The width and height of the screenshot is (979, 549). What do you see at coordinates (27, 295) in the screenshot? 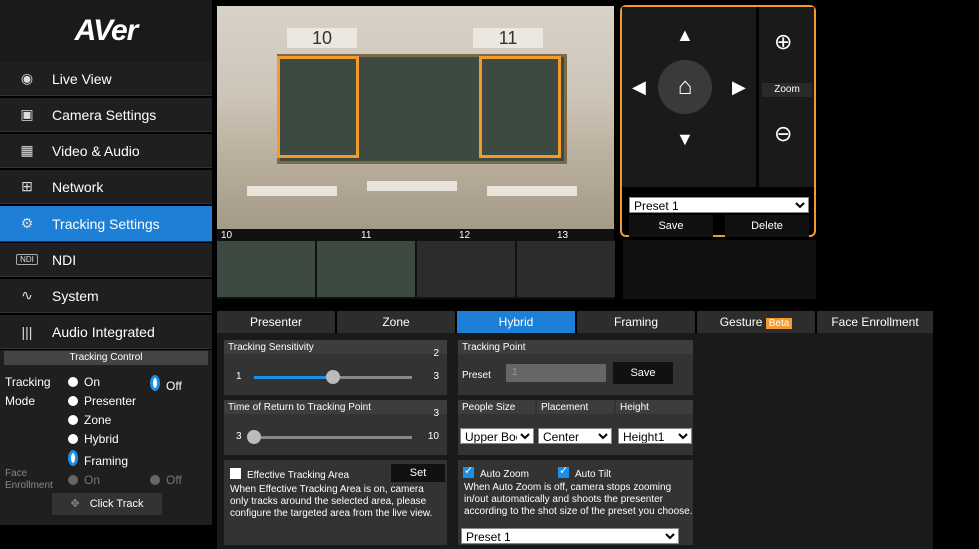
I see `system-icon: ∿` at bounding box center [27, 295].